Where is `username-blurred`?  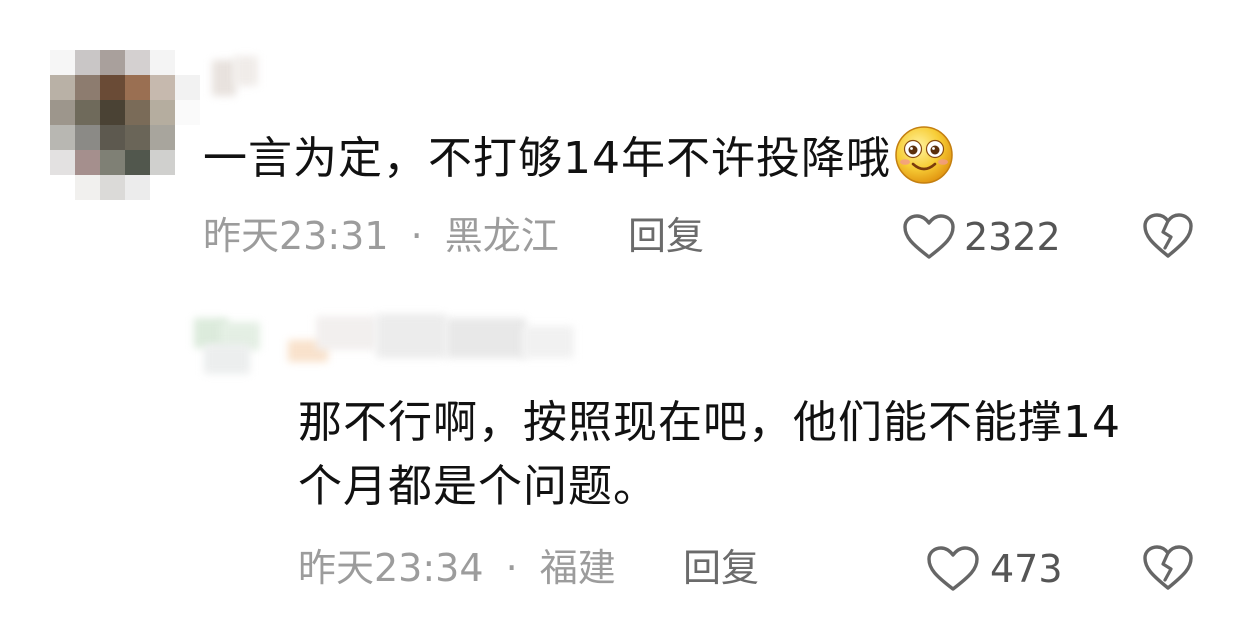 username-blurred is located at coordinates (237, 77).